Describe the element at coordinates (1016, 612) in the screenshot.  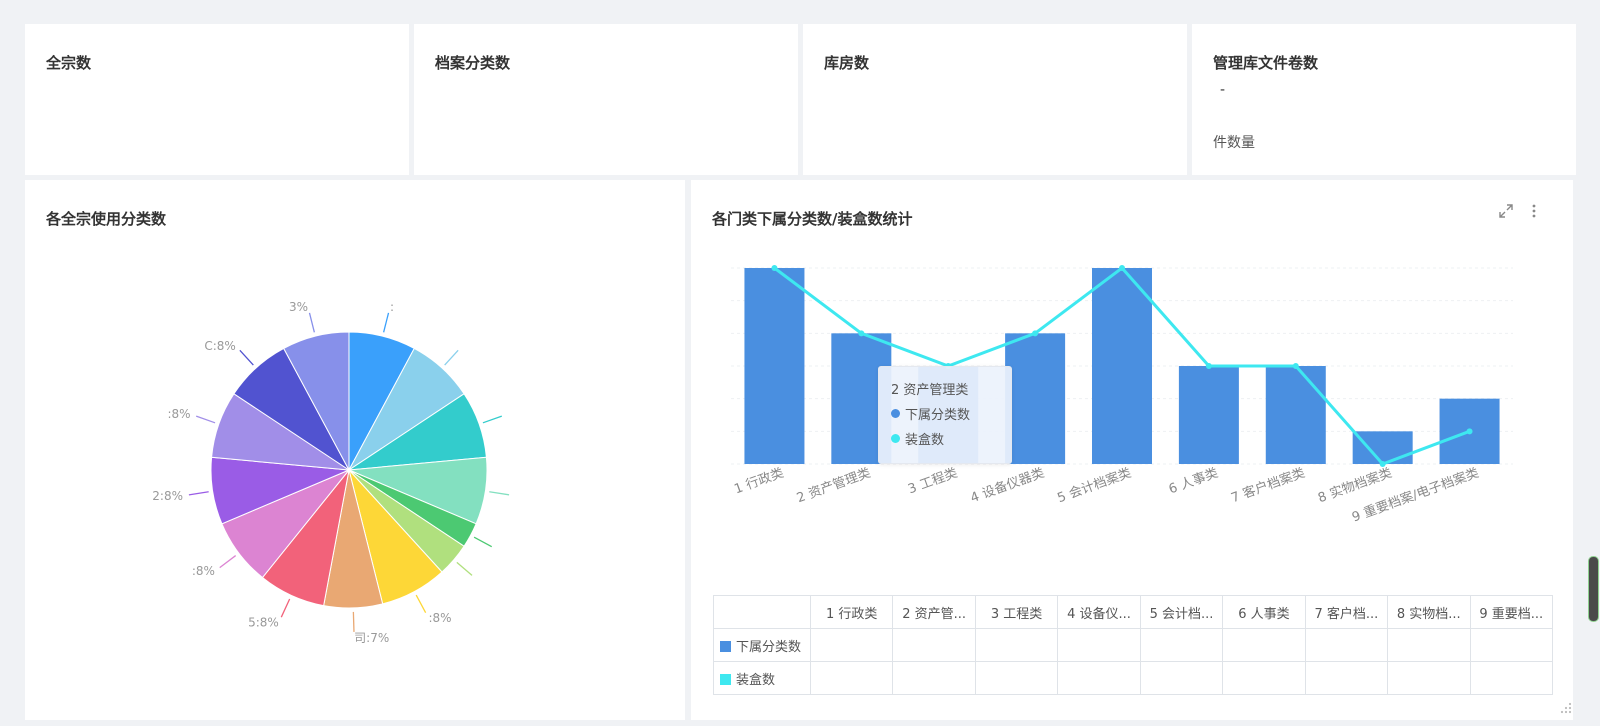
I see `column-header: 3 工程类` at that location.